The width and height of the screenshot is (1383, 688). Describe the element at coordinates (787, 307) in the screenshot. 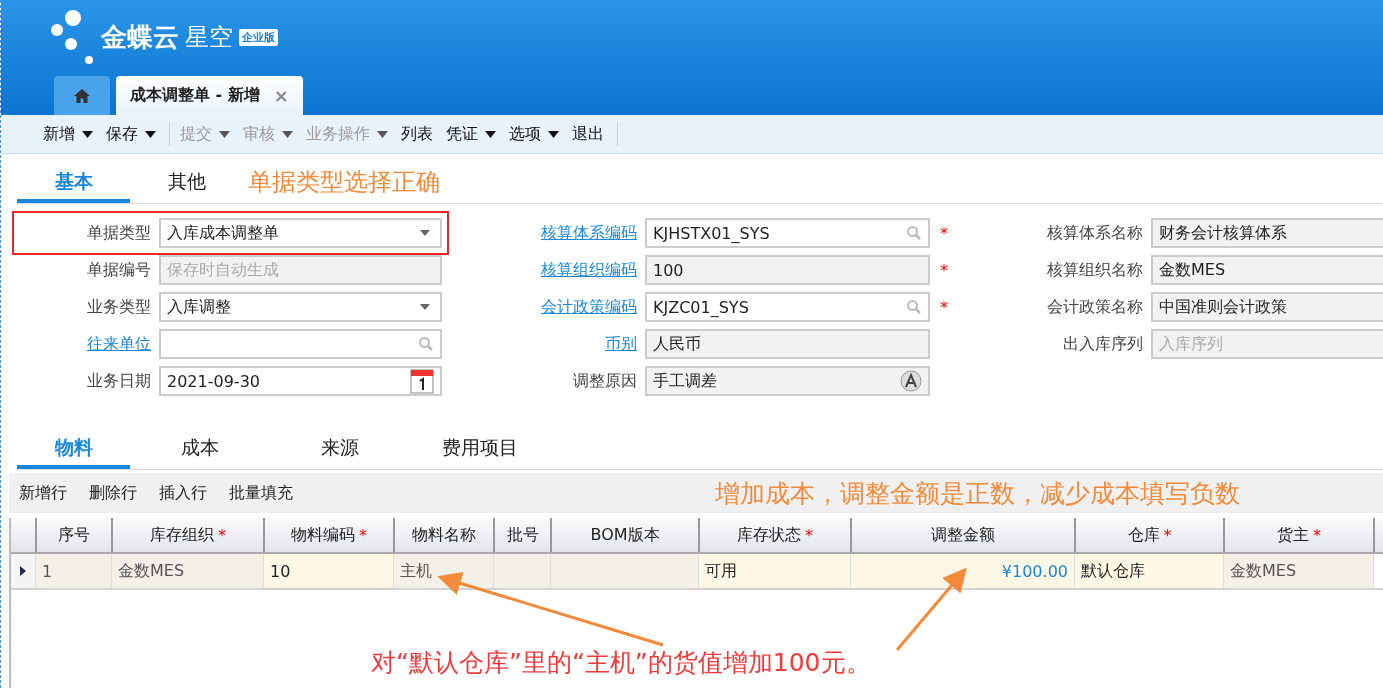

I see `input-field: KJZC01_SYS` at that location.